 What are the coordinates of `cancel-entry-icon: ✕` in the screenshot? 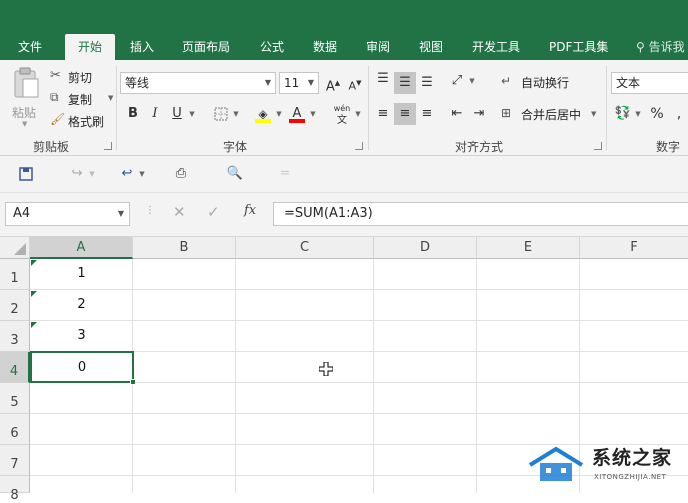 It's located at (179, 212).